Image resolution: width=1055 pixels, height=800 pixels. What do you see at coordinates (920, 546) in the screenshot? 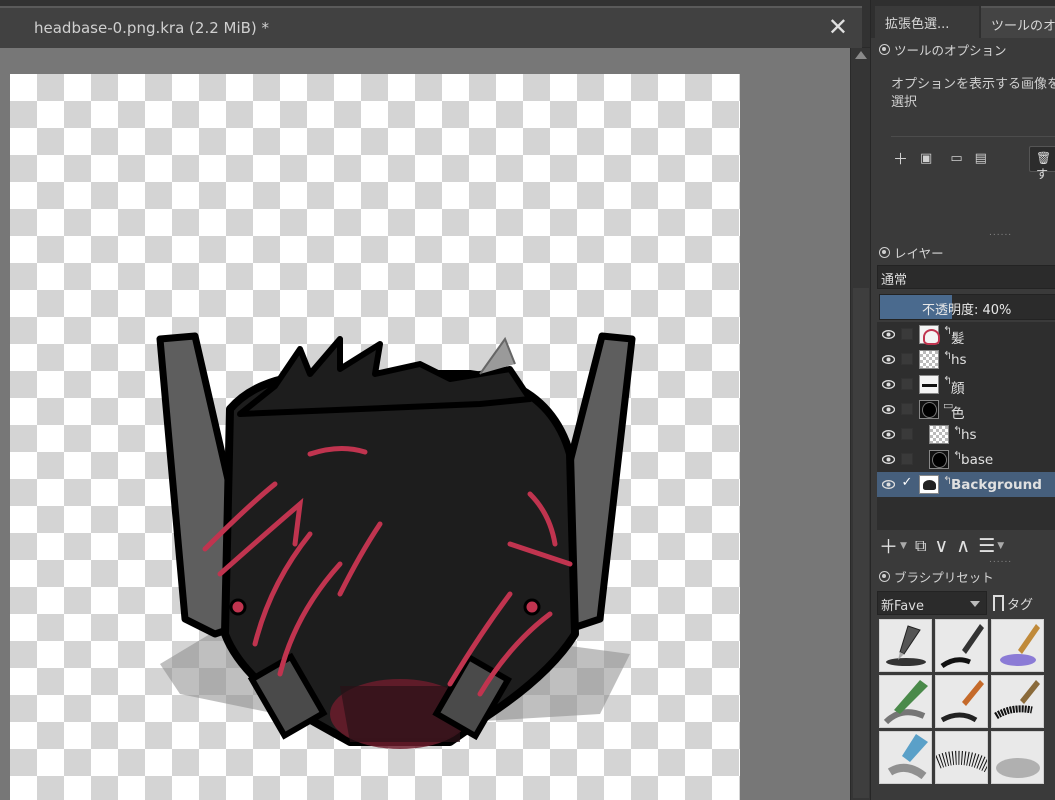
I see `duplicate-layer-icon: ⧉` at bounding box center [920, 546].